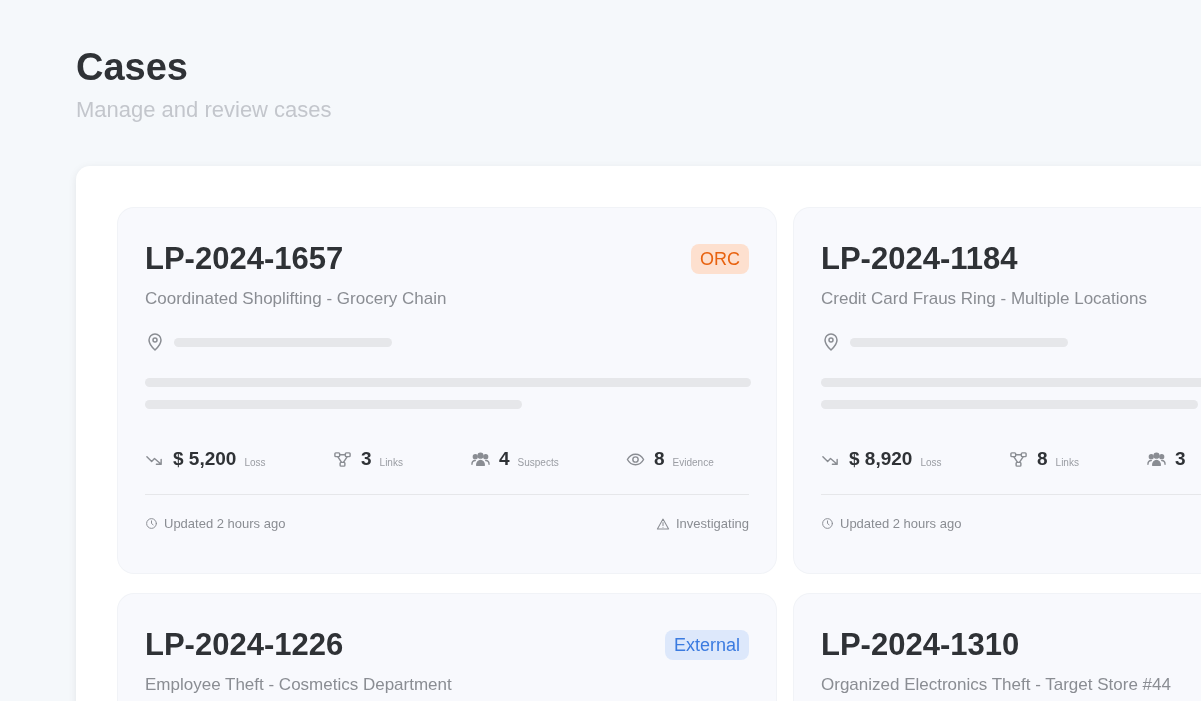 The height and width of the screenshot is (701, 1201). What do you see at coordinates (712, 523) in the screenshot?
I see `status-label: Investigating` at bounding box center [712, 523].